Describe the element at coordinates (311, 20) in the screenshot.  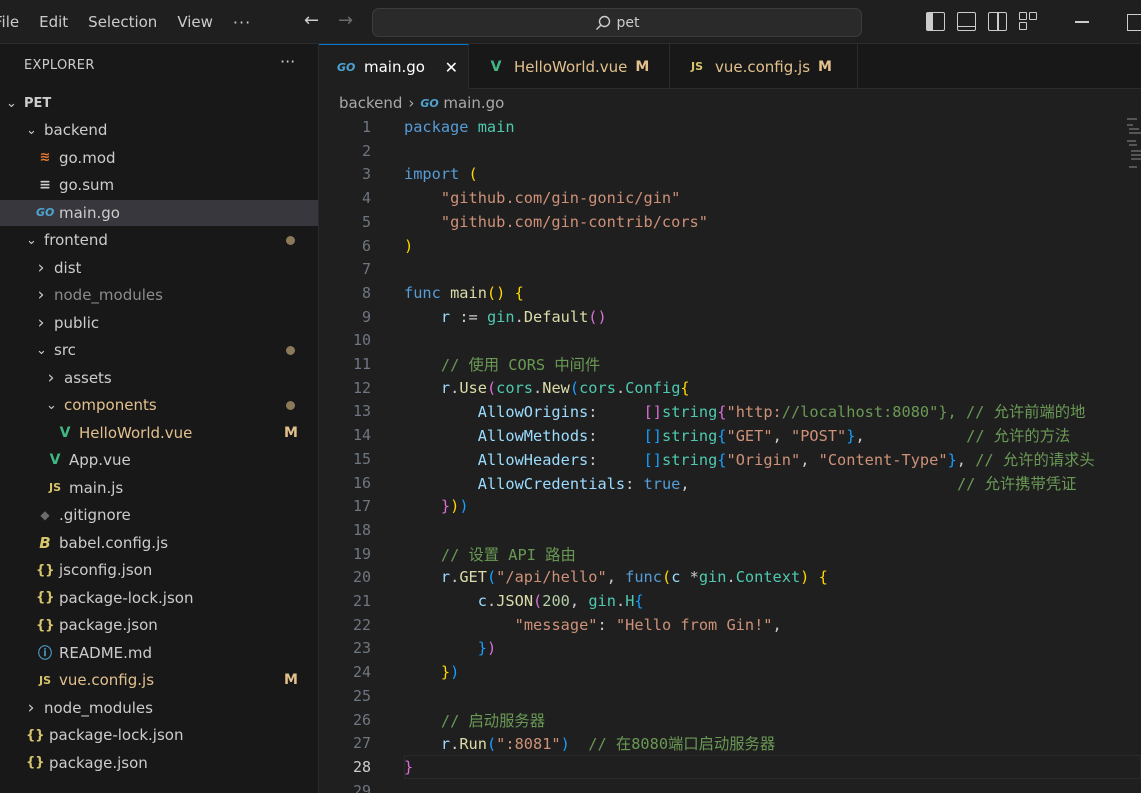
I see `back-arrow-icon: ←` at that location.